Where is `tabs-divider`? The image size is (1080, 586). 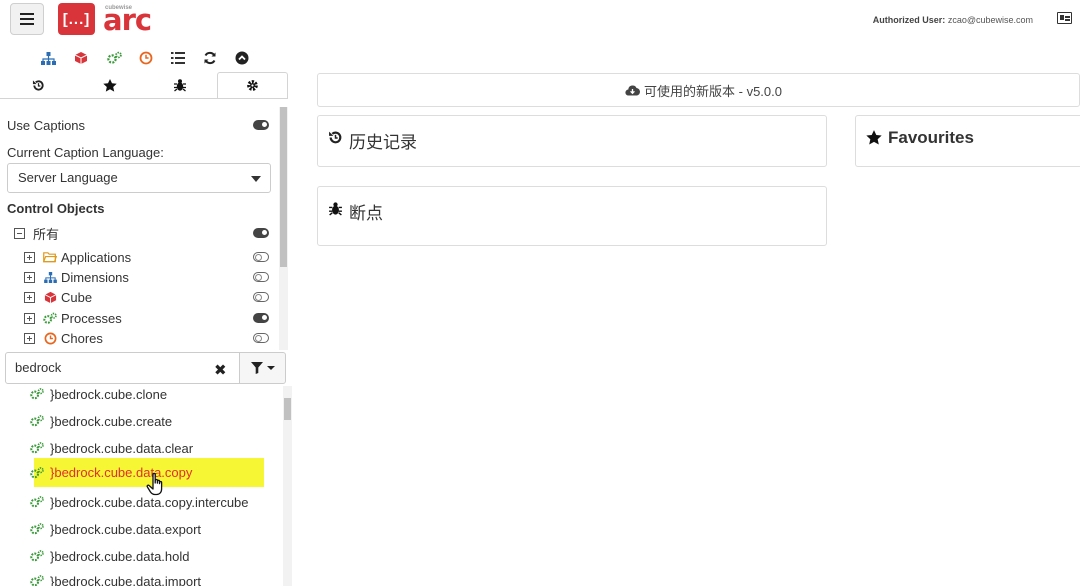
tabs-divider is located at coordinates (144, 98).